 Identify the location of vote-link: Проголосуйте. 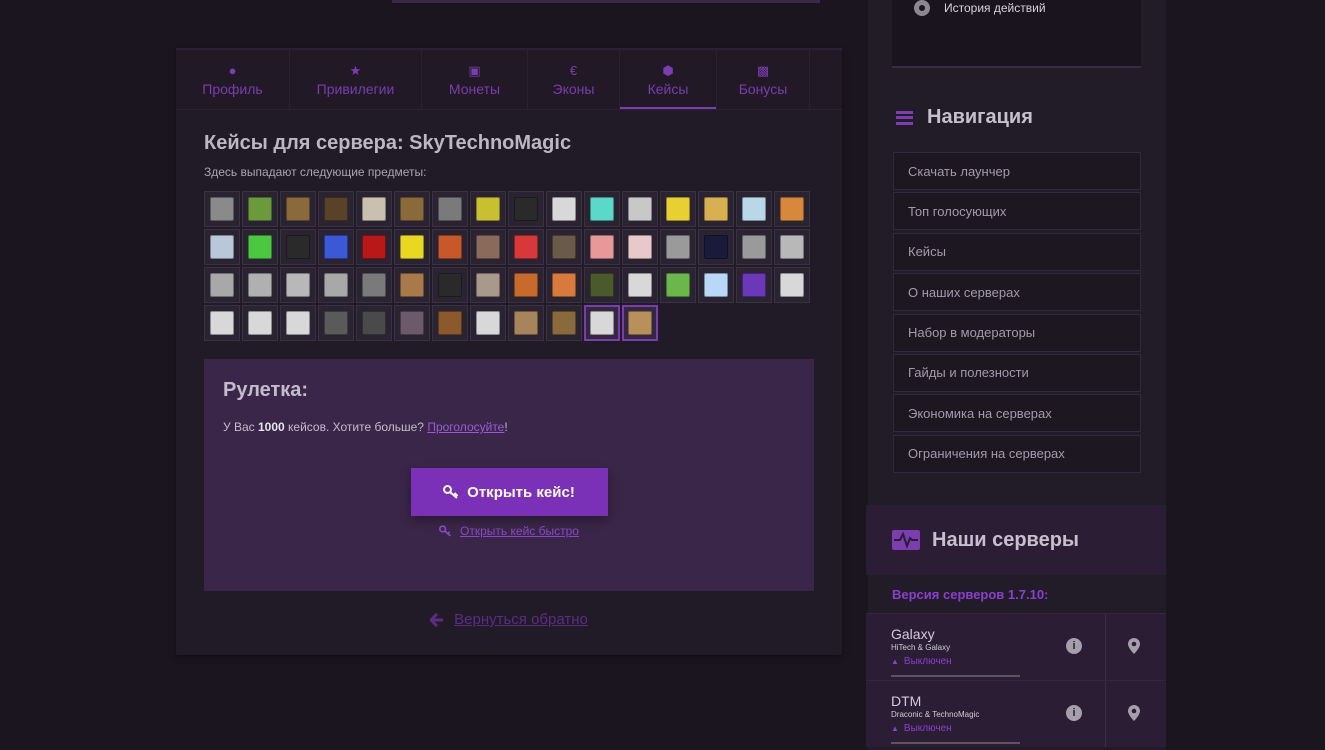
(465, 427).